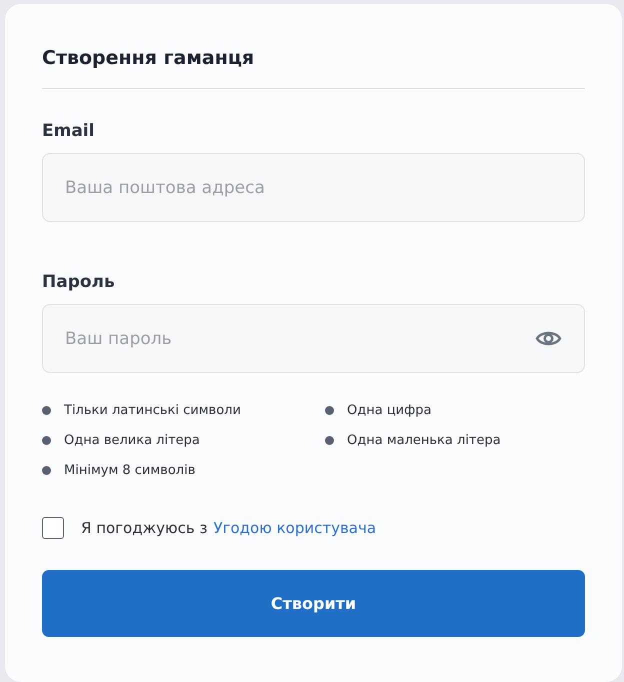 The width and height of the screenshot is (624, 682). Describe the element at coordinates (149, 58) in the screenshot. I see `form-title: Створення гаманця` at that location.